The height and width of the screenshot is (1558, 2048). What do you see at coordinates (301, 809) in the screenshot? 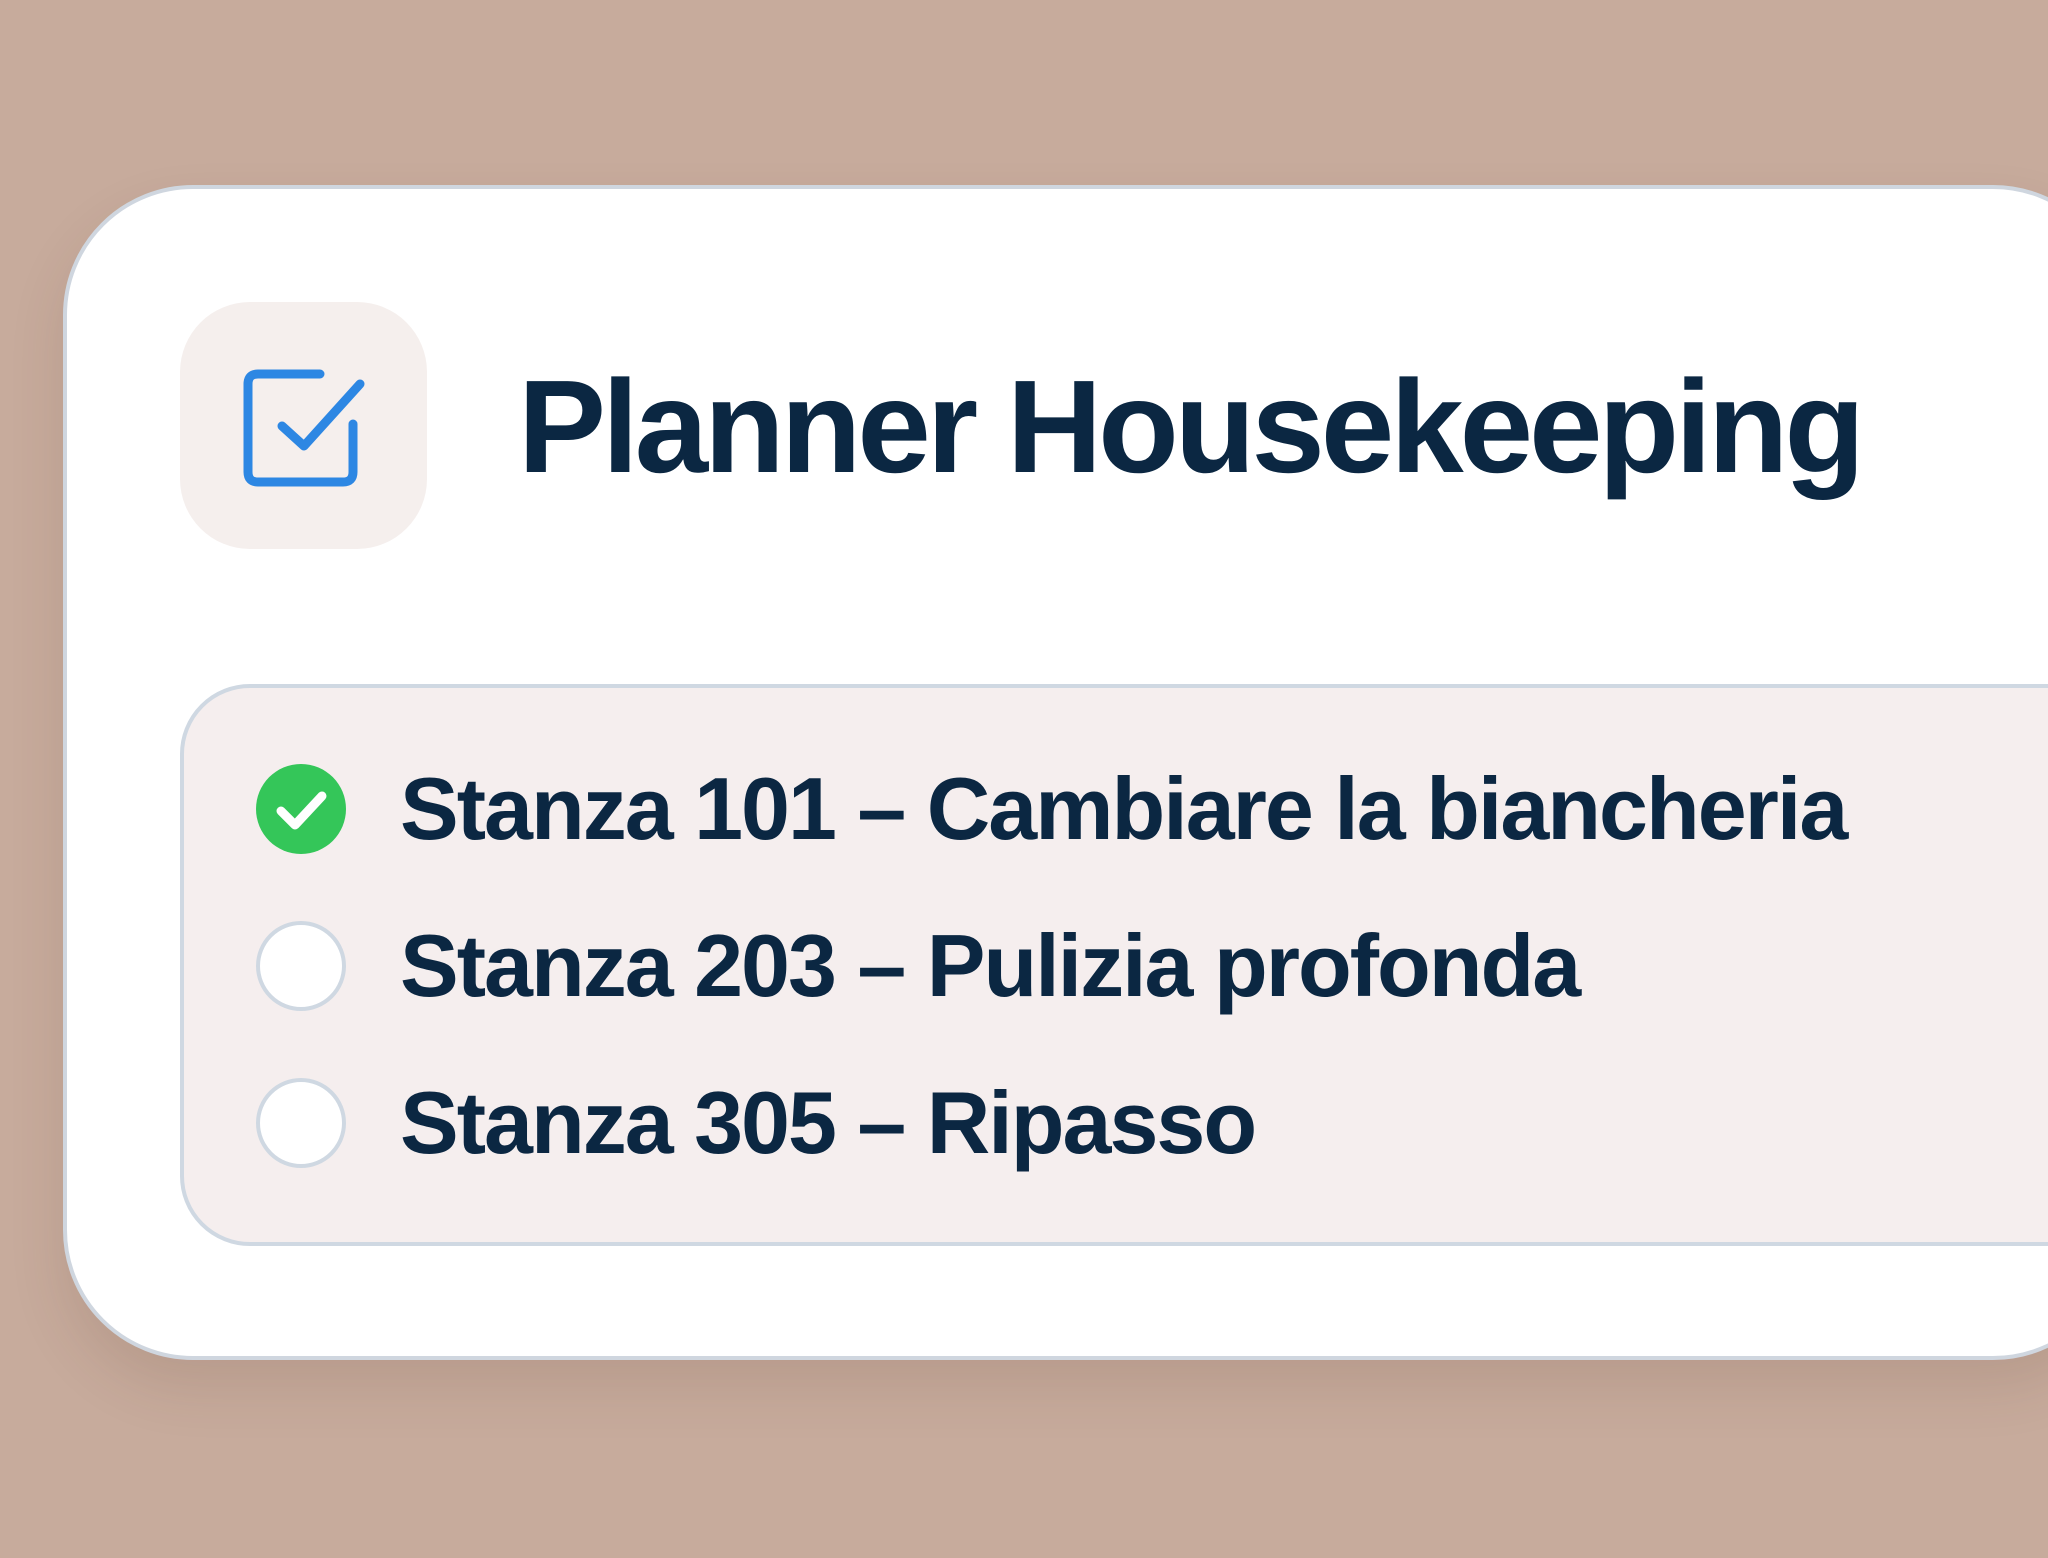
I see `checkmark-circle-icon` at bounding box center [301, 809].